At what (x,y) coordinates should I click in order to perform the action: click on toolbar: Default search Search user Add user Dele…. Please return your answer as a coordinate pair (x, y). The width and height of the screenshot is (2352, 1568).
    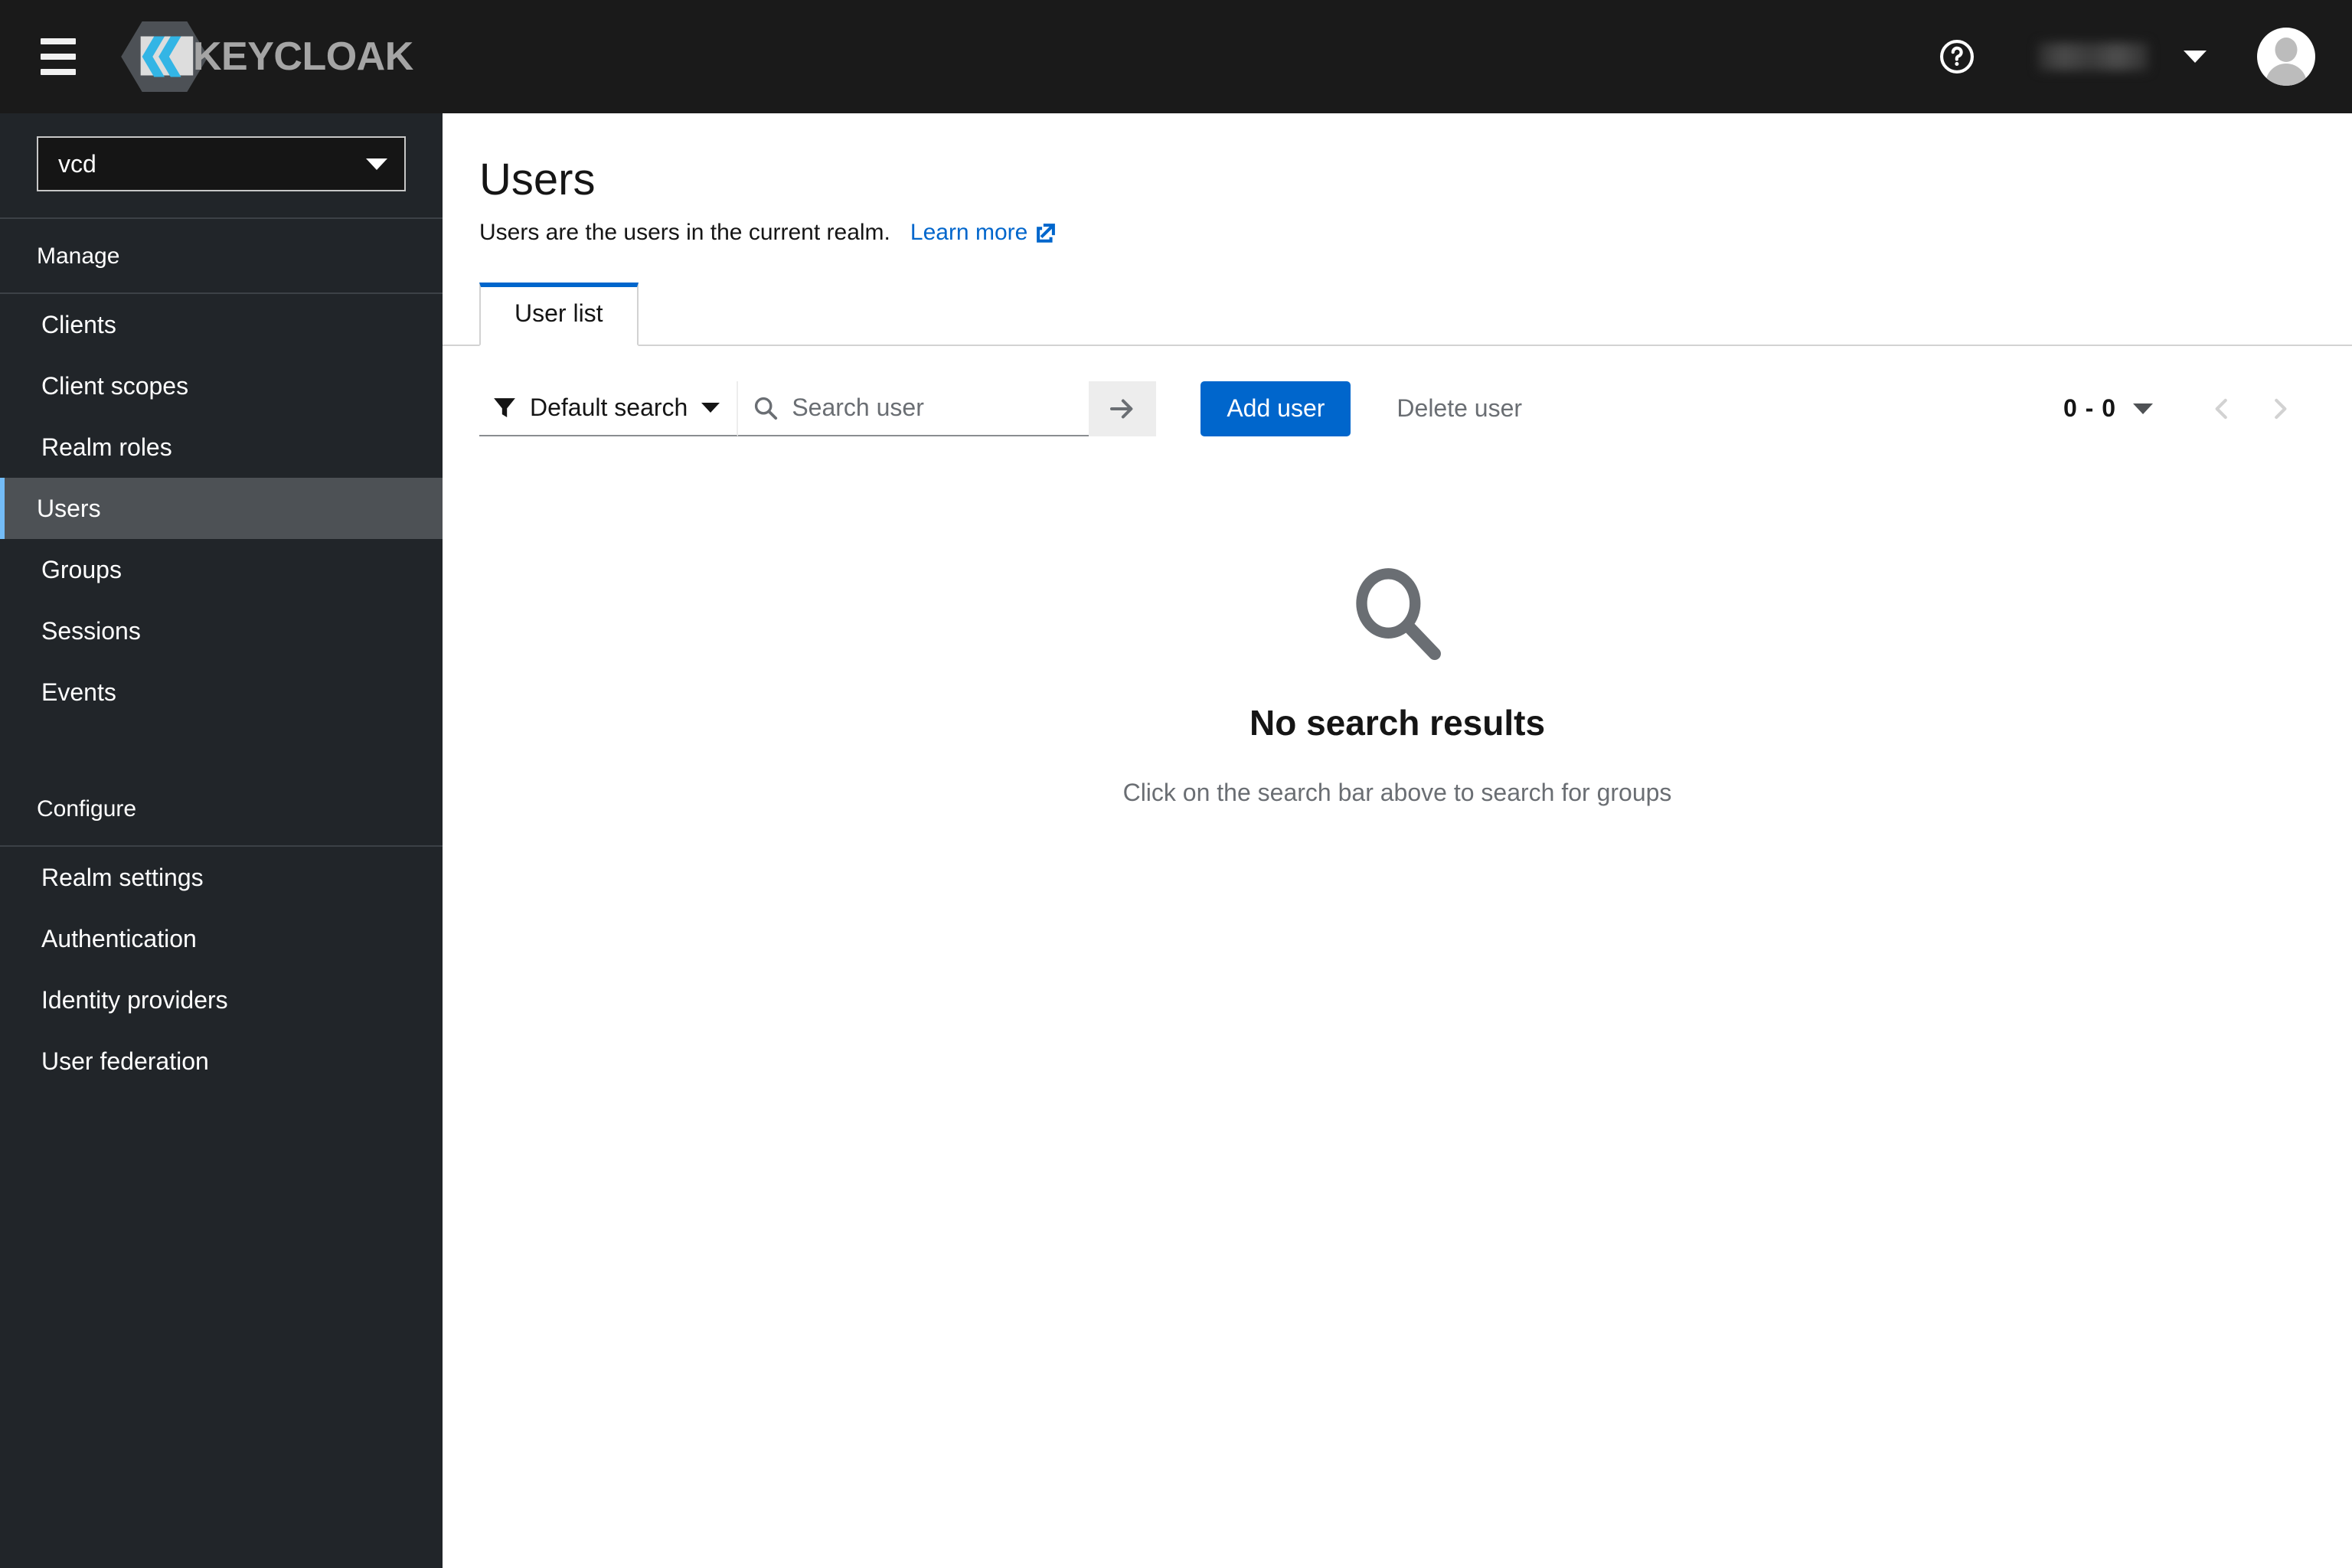
    Looking at the image, I should click on (1397, 408).